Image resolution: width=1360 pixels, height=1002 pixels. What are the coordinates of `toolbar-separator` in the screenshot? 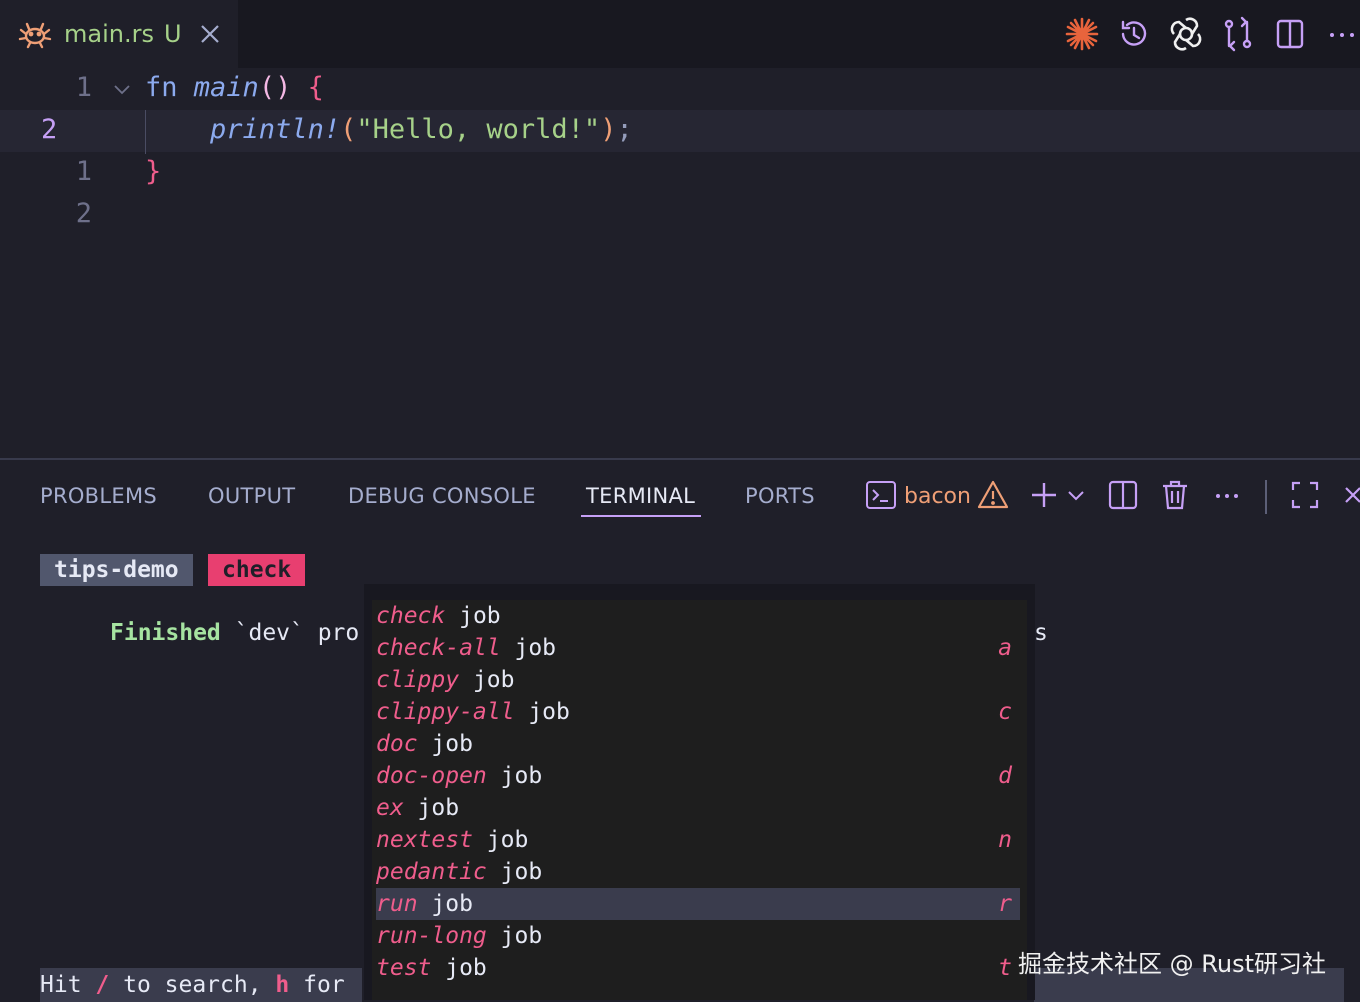 It's located at (1266, 497).